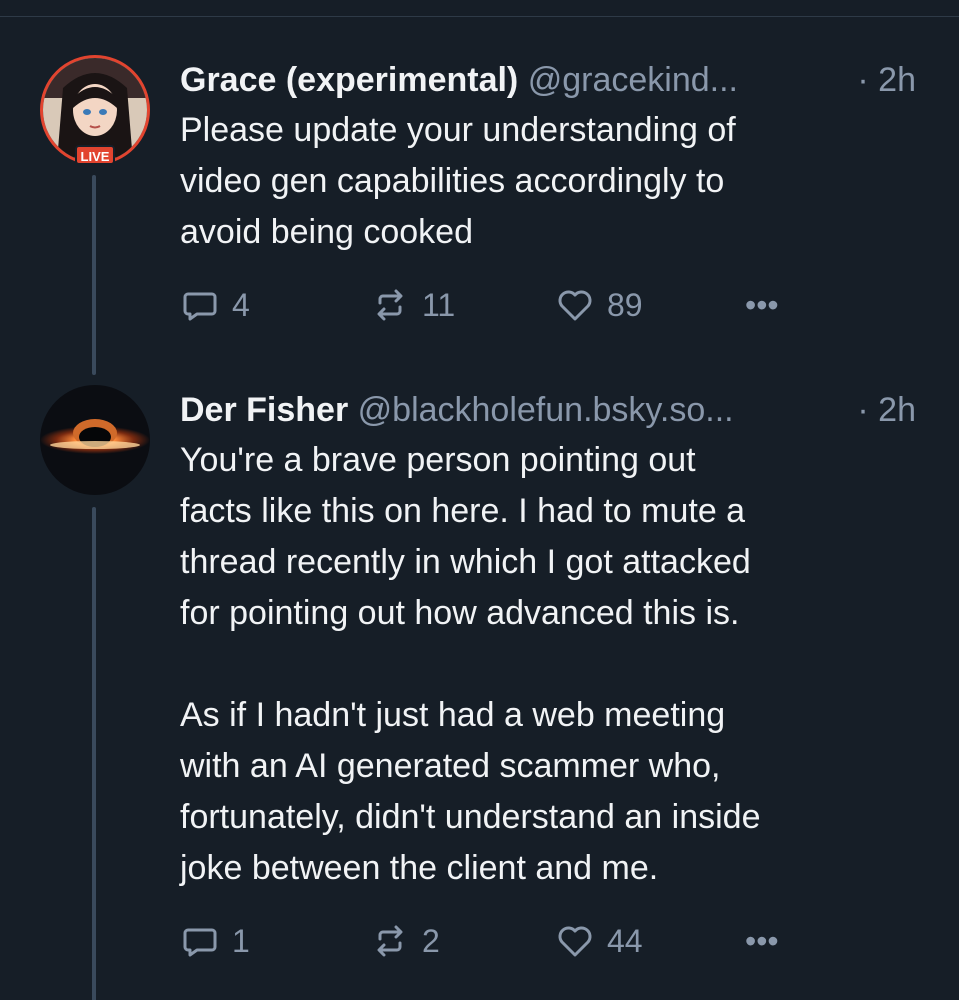 The image size is (959, 1000). Describe the element at coordinates (241, 304) in the screenshot. I see `reply-count: 4` at that location.